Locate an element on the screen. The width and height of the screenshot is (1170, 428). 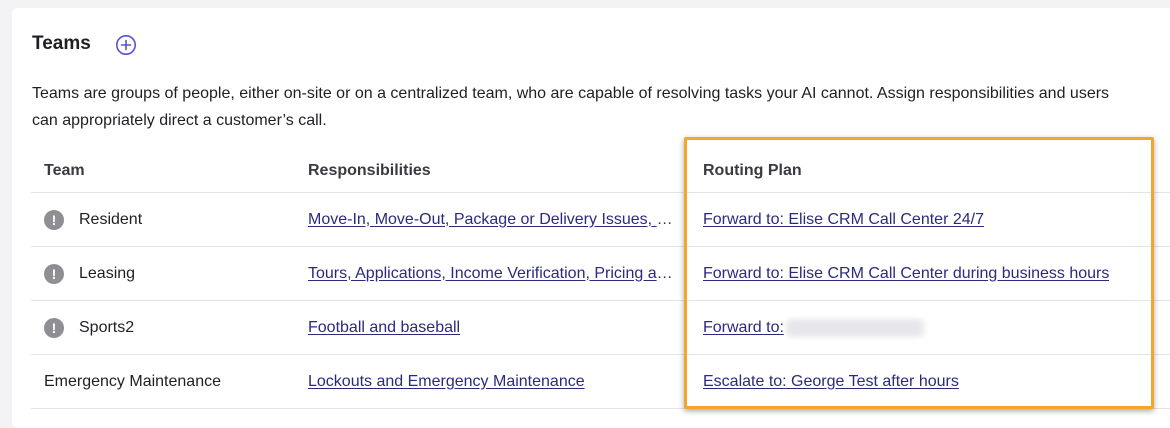
responsibilities-cell: Football and baseball is located at coordinates (493, 327).